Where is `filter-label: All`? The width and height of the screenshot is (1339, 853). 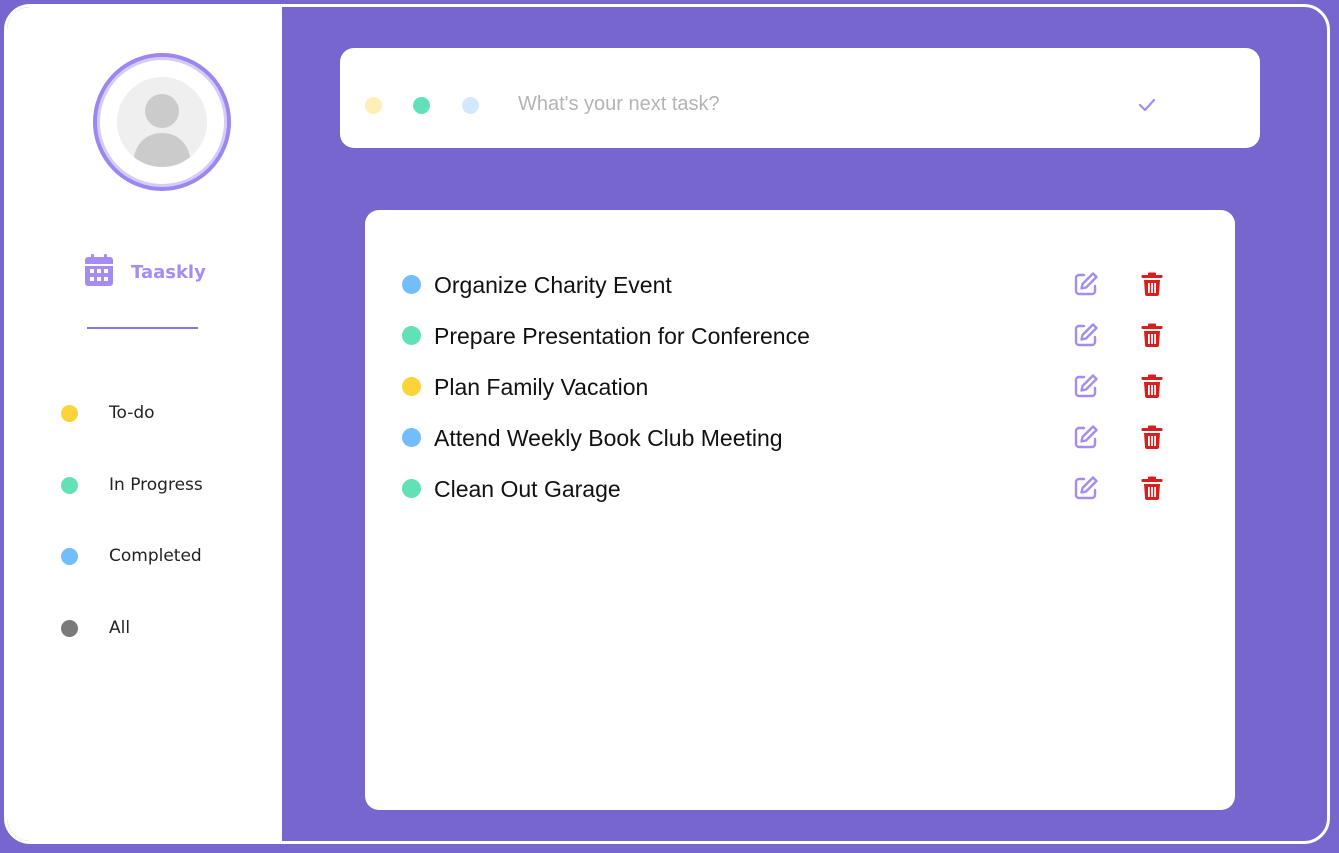 filter-label: All is located at coordinates (120, 628).